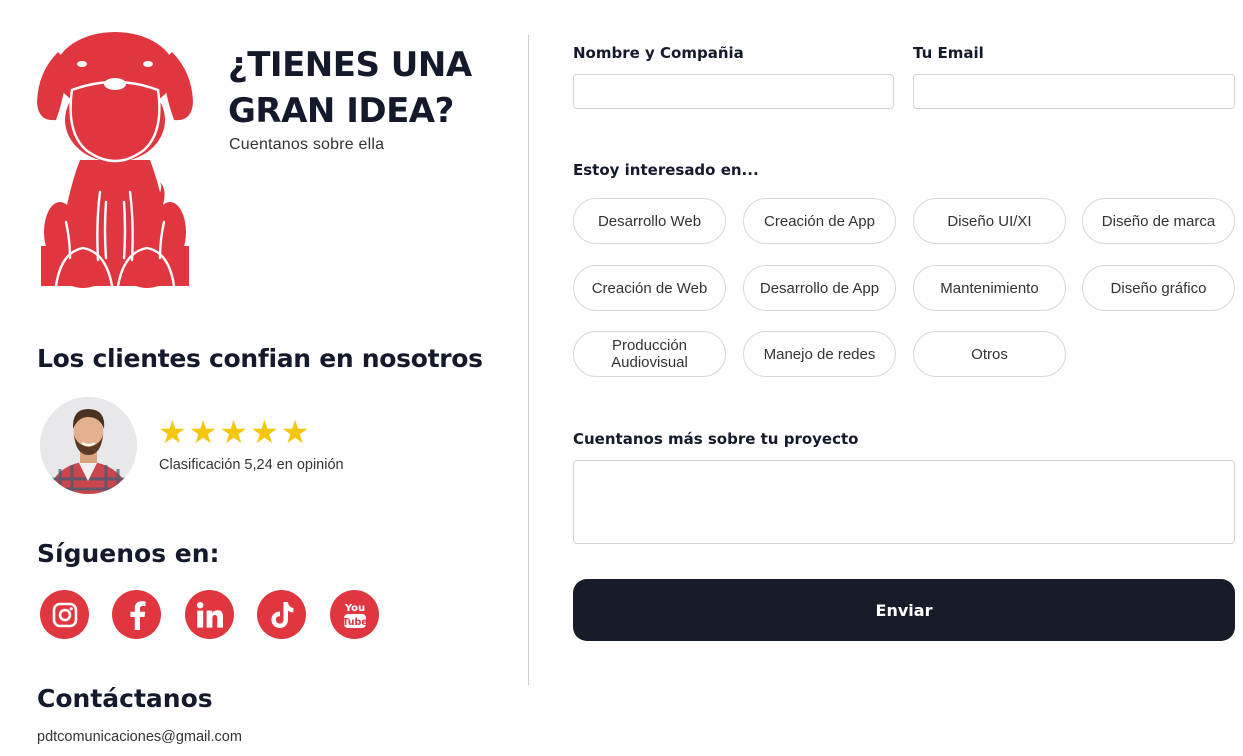 The height and width of the screenshot is (756, 1243). I want to click on name-company-input, so click(733, 91).